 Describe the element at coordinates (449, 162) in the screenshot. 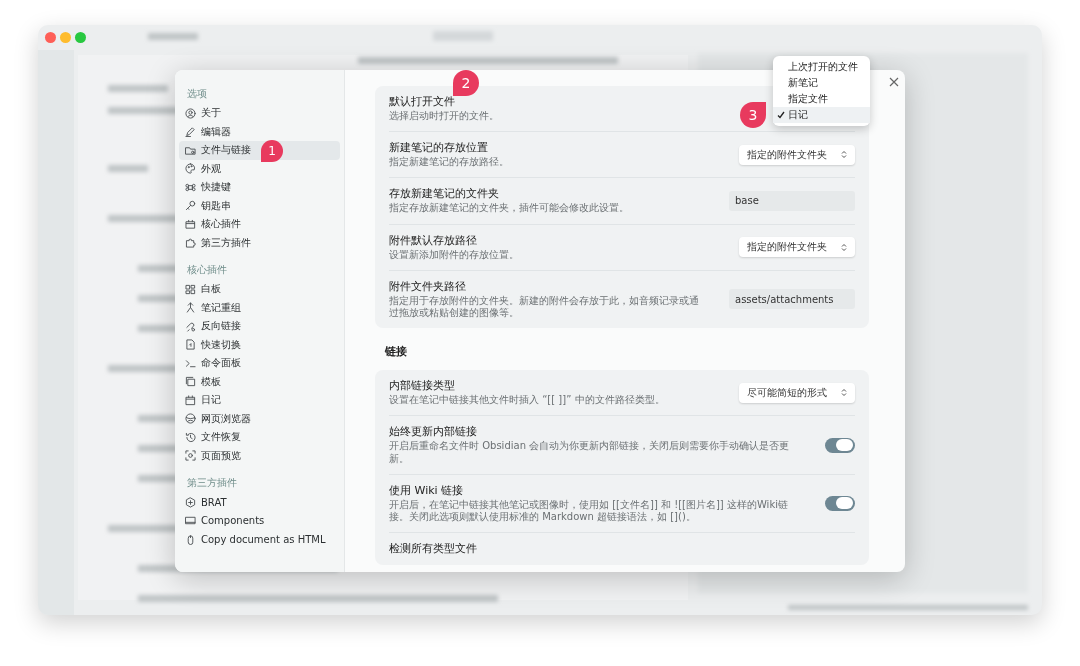

I see `setting-description: 指定新建笔记的存放路径。` at that location.